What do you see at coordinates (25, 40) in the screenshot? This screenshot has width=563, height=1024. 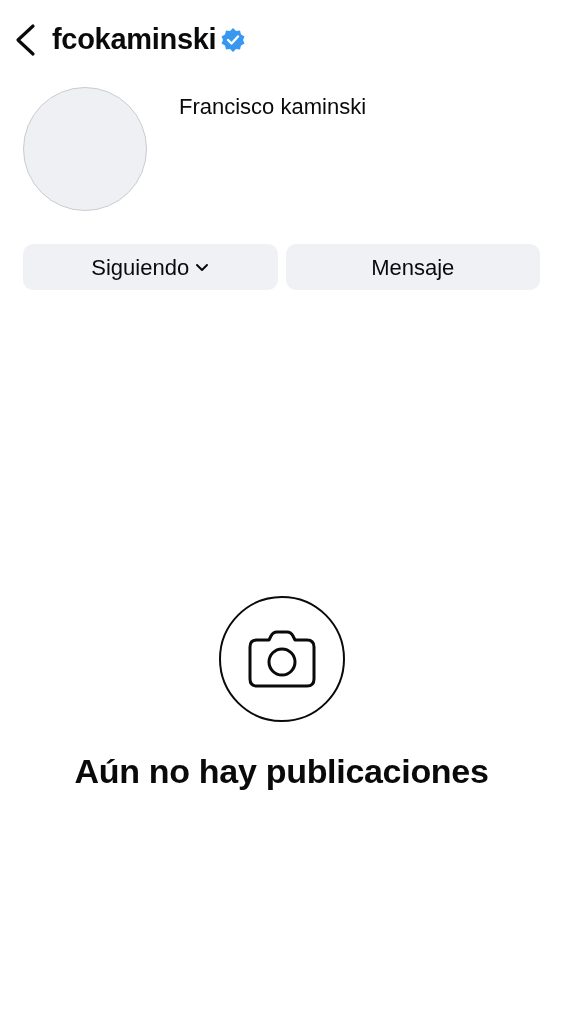 I see `back-icon` at bounding box center [25, 40].